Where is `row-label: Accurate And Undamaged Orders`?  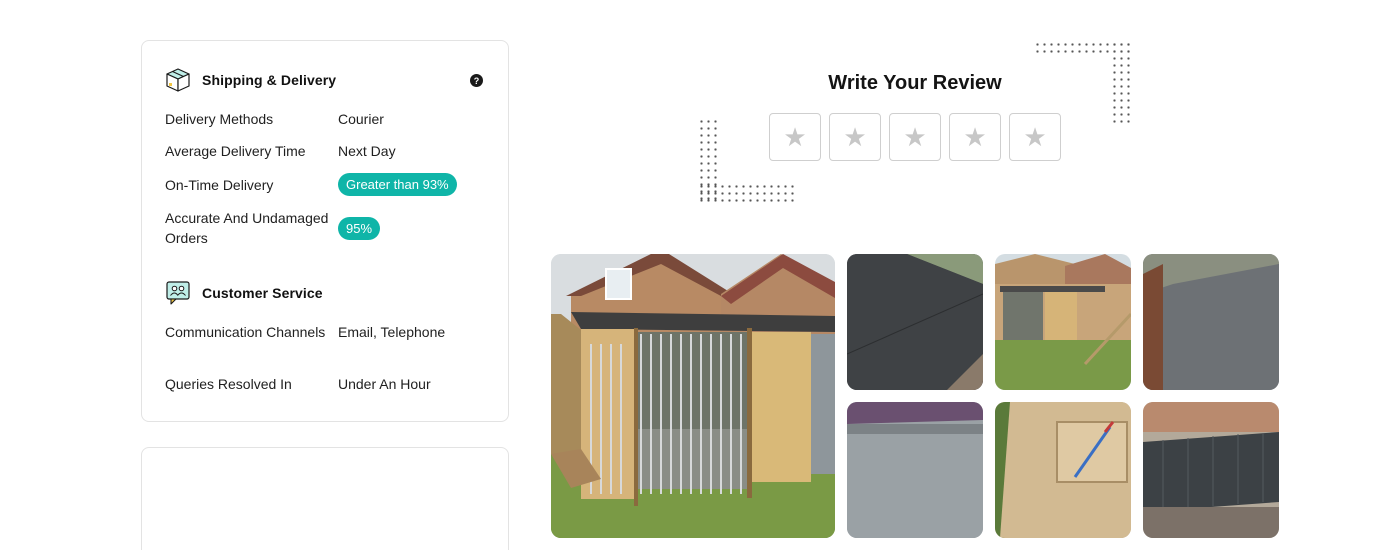
row-label: Accurate And Undamaged Orders is located at coordinates (247, 228).